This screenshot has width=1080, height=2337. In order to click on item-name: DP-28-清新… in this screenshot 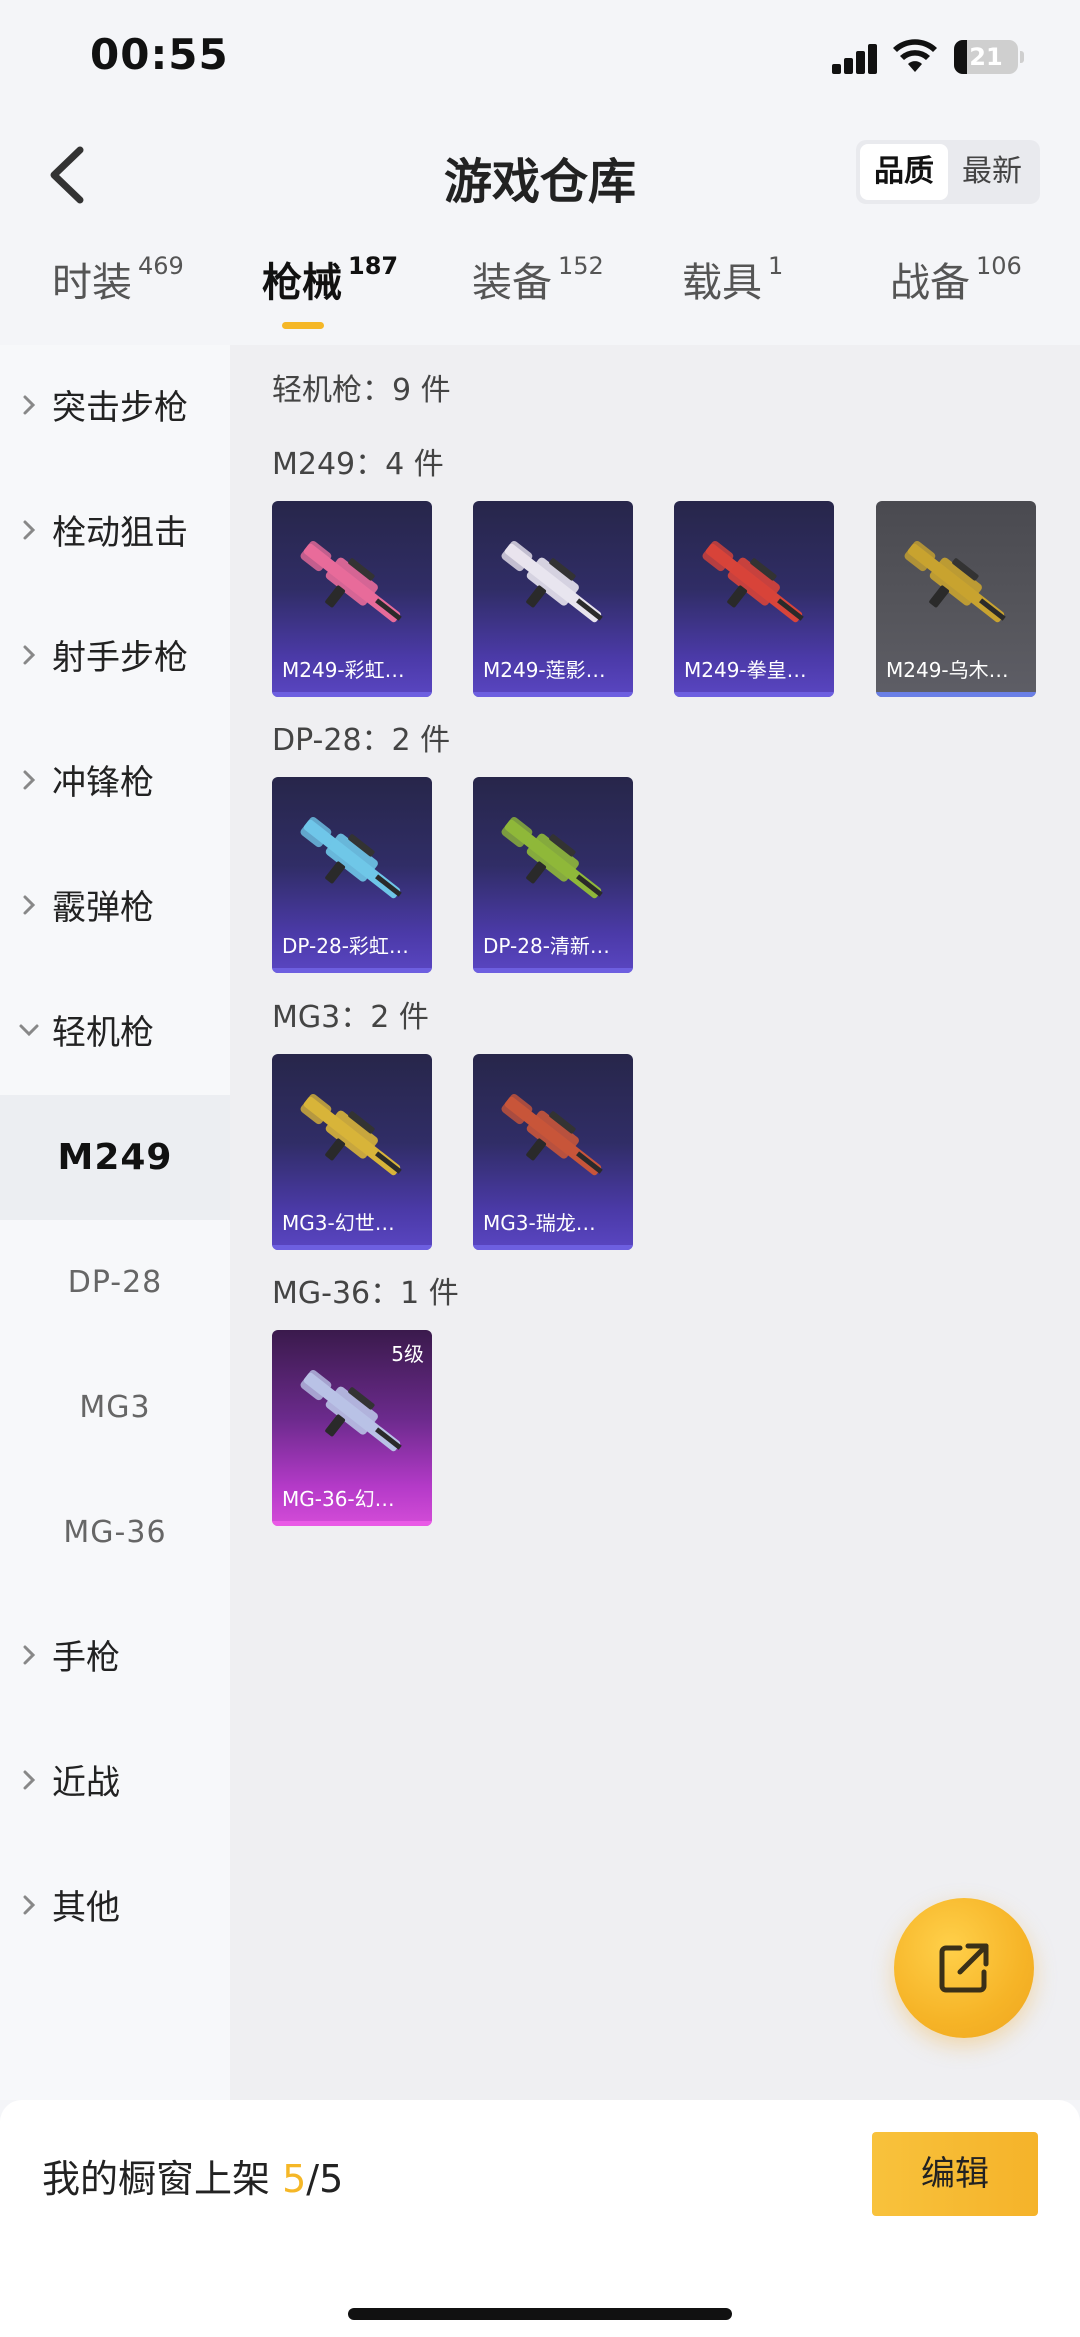, I will do `click(546, 946)`.